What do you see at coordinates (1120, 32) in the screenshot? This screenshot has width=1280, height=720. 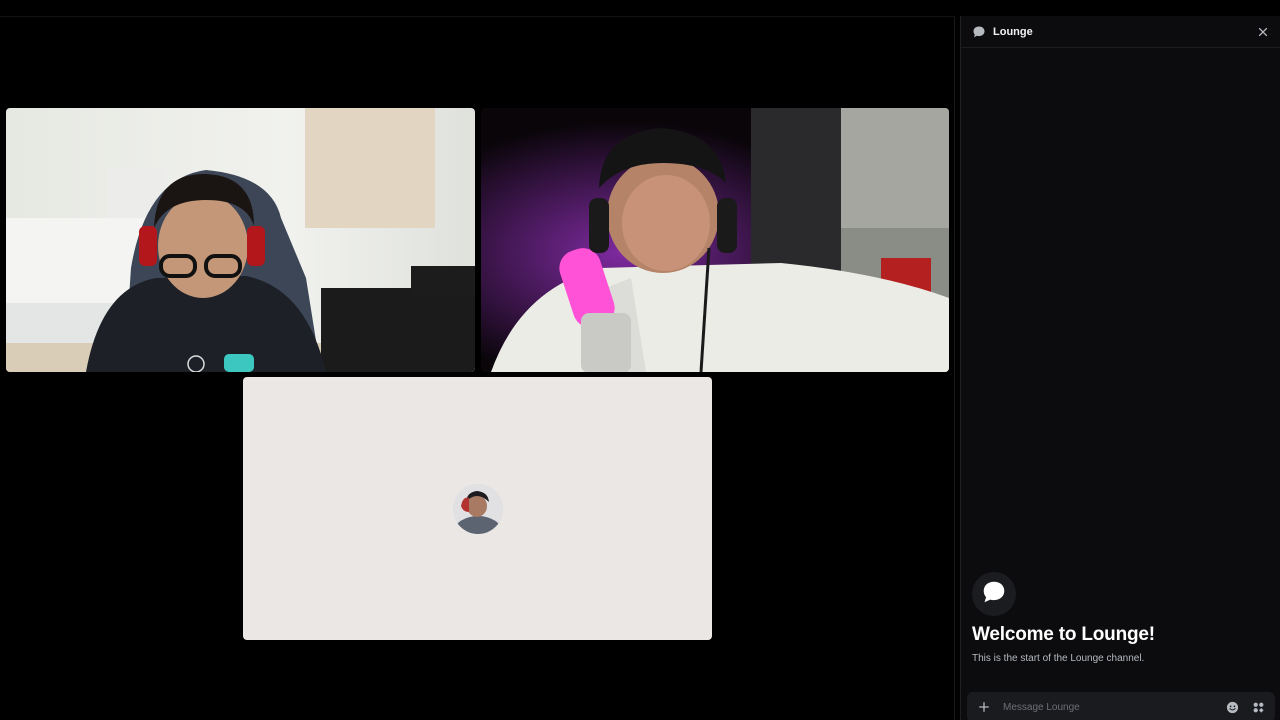 I see `sidebar-header: Lounge` at bounding box center [1120, 32].